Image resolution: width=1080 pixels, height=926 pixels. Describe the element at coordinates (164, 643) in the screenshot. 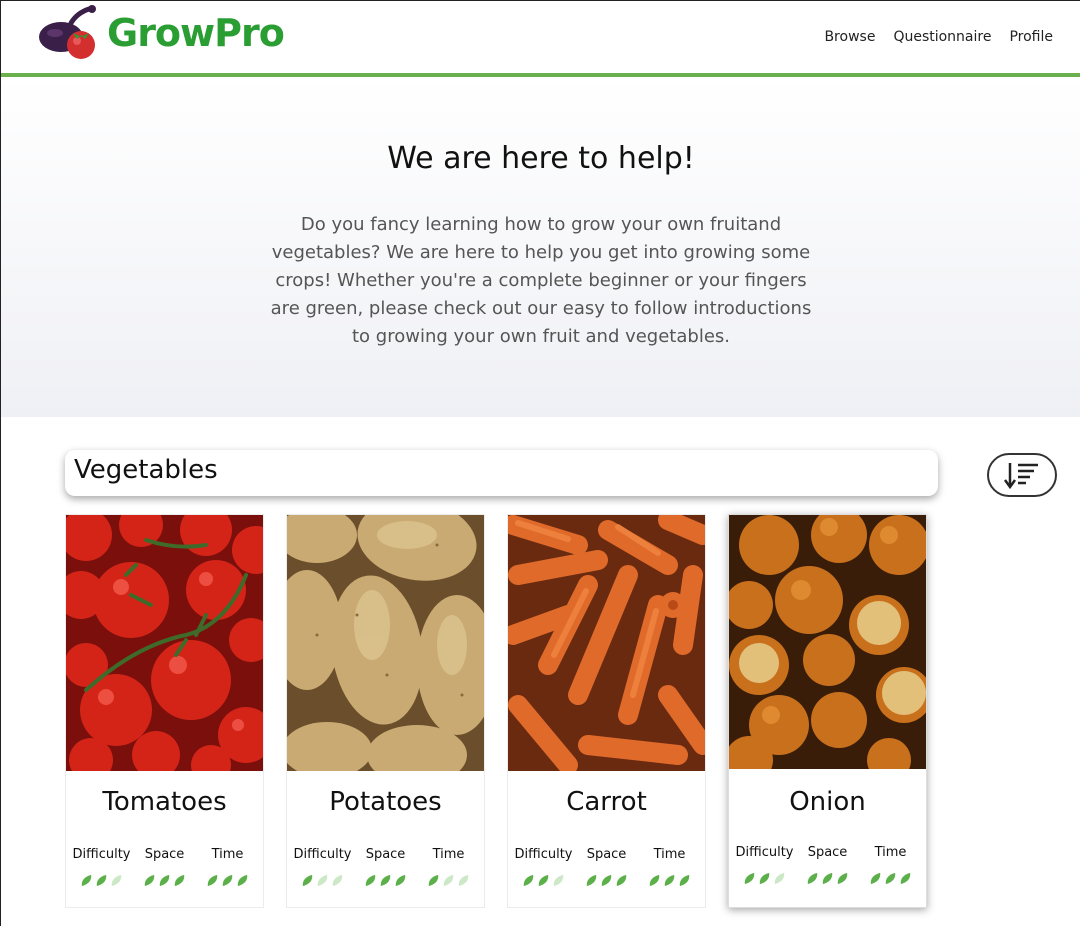

I see `tomatoes-photo` at that location.